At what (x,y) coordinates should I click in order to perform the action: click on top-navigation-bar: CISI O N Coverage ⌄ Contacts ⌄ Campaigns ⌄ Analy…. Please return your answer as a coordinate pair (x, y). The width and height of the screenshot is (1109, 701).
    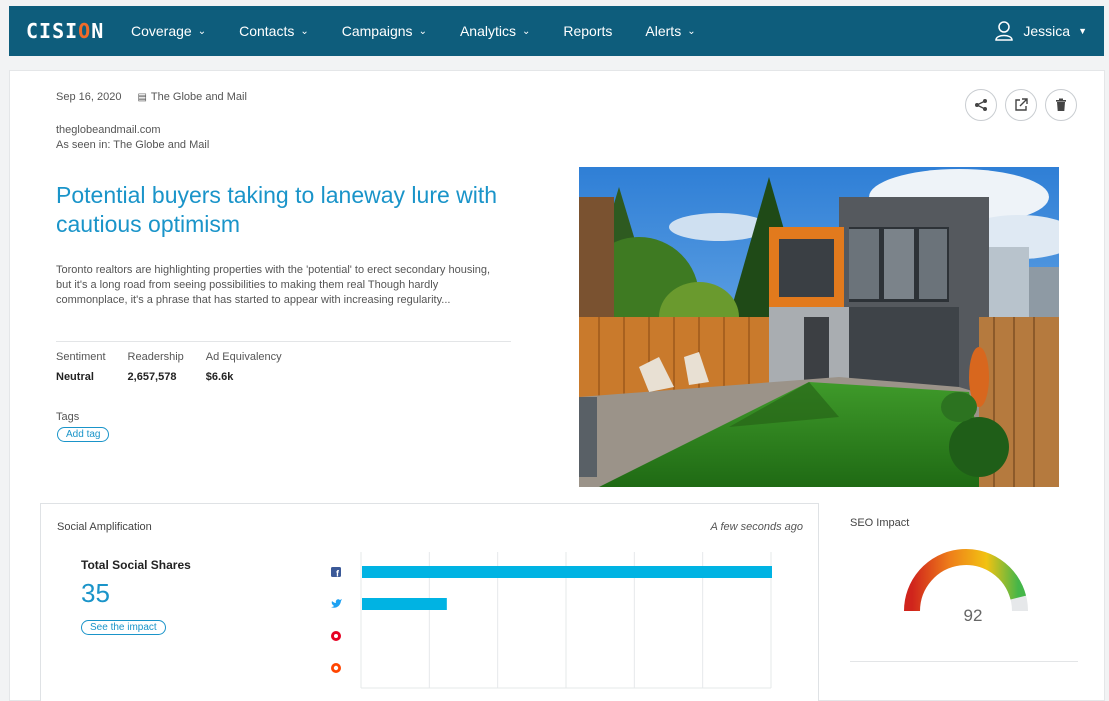
    Looking at the image, I should click on (556, 31).